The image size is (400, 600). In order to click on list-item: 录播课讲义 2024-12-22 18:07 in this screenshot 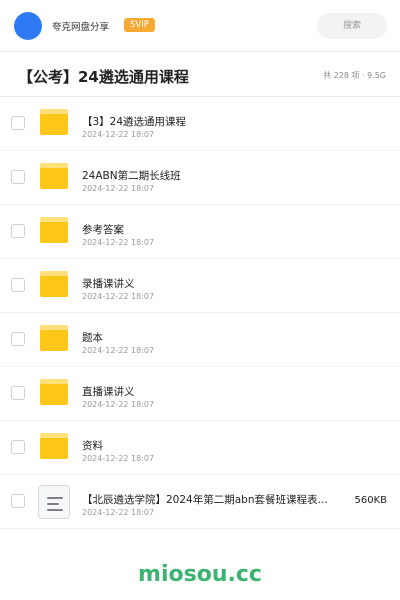, I will do `click(200, 286)`.